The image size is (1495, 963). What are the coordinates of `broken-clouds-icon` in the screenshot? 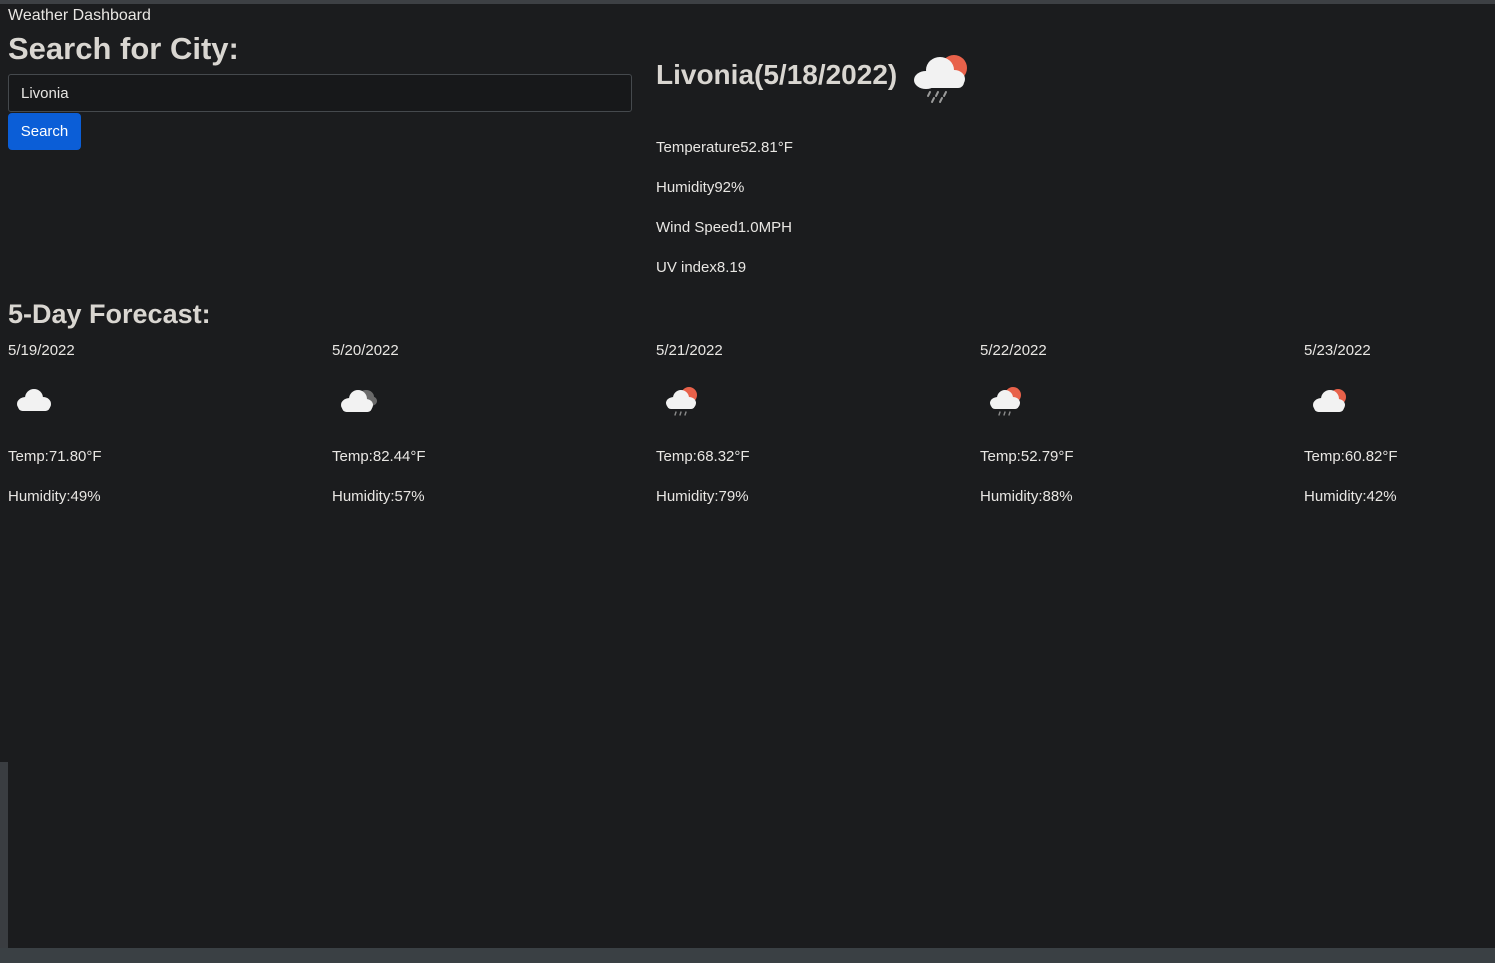 It's located at (358, 401).